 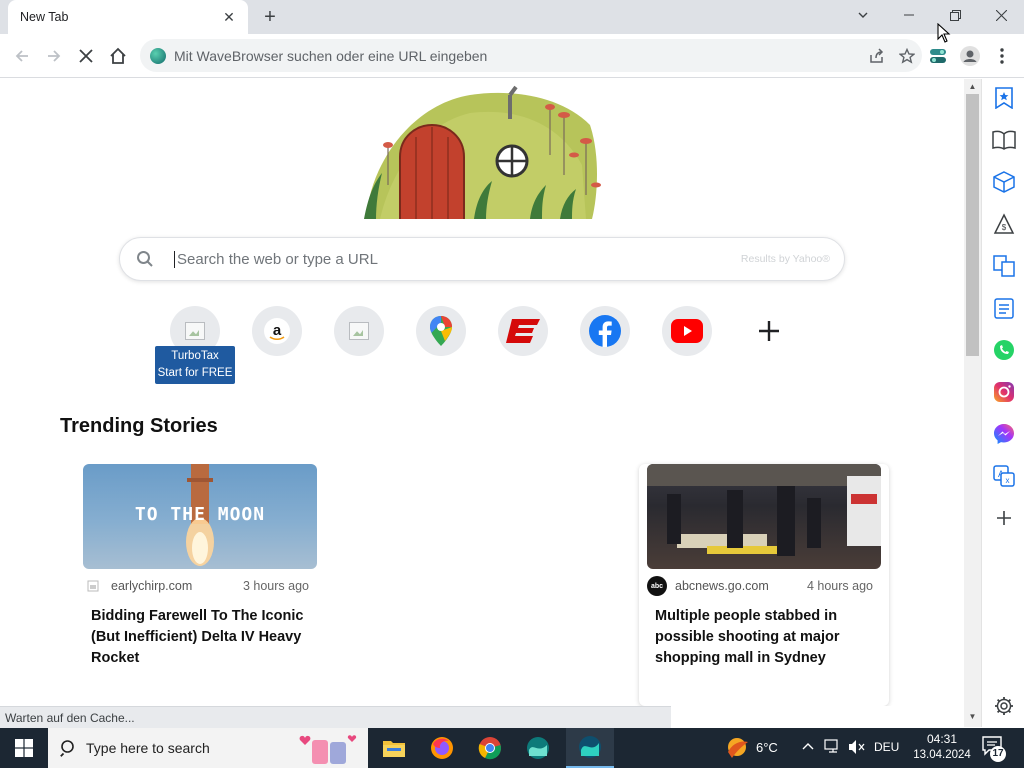 I want to click on chevron-up-icon, so click(x=808, y=746).